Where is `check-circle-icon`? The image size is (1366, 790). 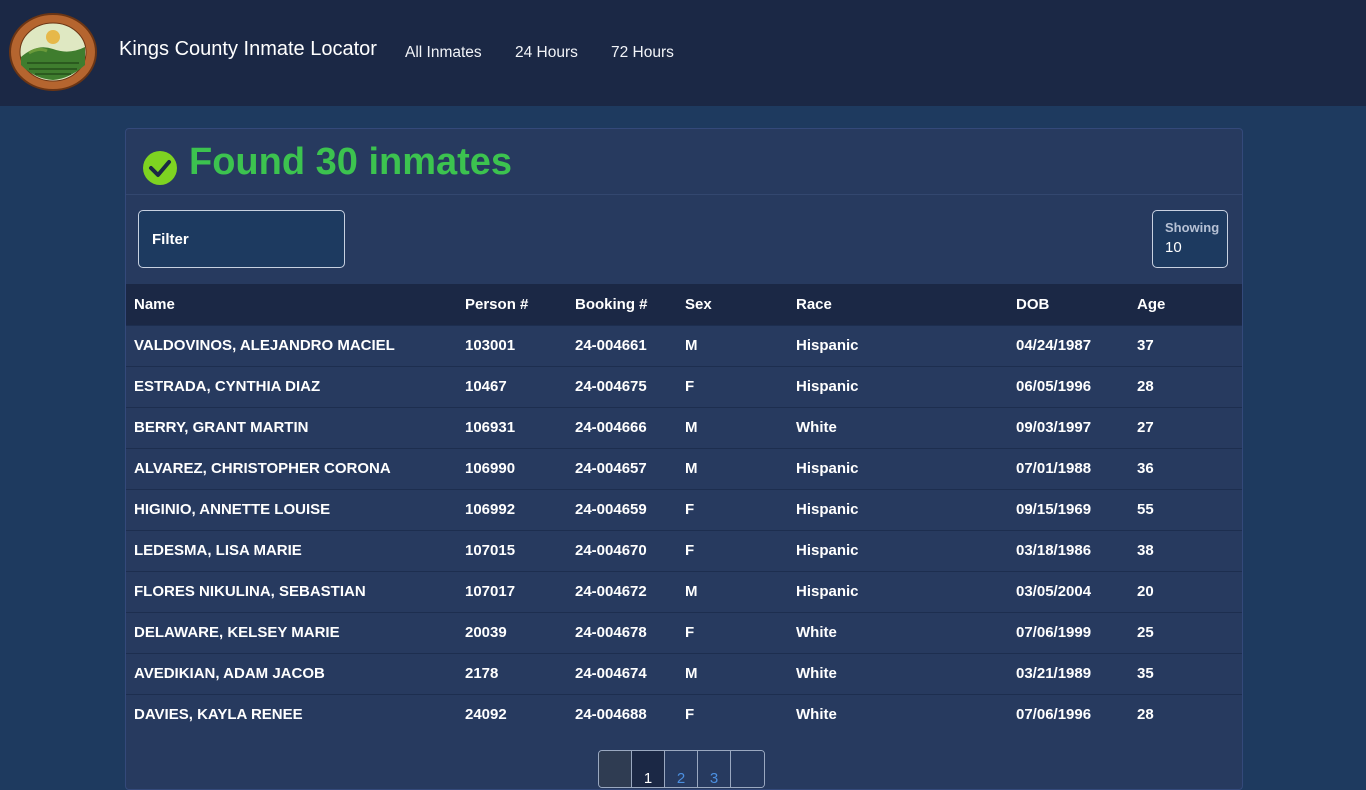 check-circle-icon is located at coordinates (160, 168).